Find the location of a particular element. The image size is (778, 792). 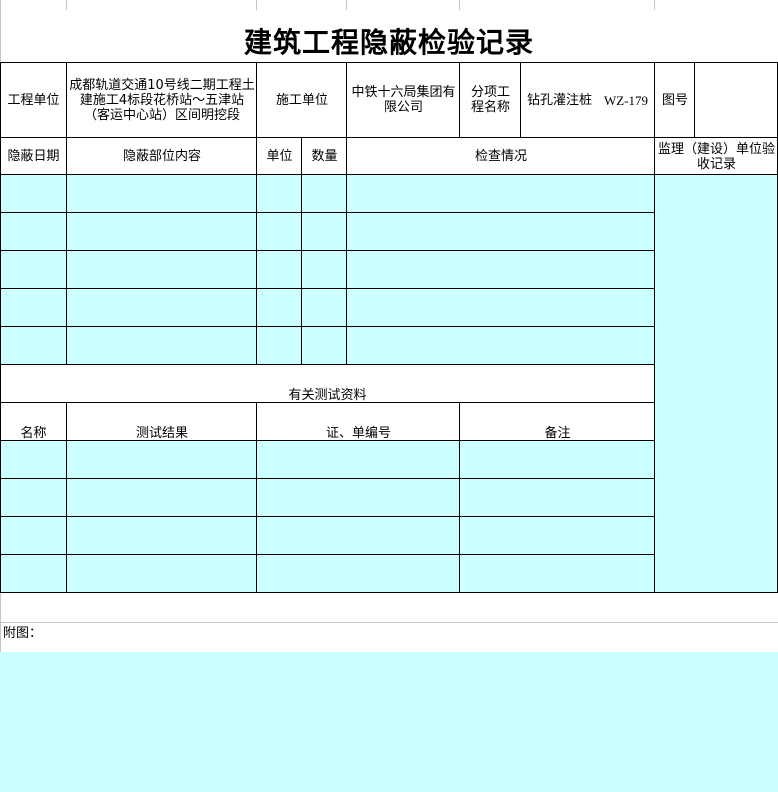

project-unit-value: 成都轨道交通10号线二期工程土建施工4标段花桥站～五津站（客运中心站）区间明挖段 is located at coordinates (162, 100).